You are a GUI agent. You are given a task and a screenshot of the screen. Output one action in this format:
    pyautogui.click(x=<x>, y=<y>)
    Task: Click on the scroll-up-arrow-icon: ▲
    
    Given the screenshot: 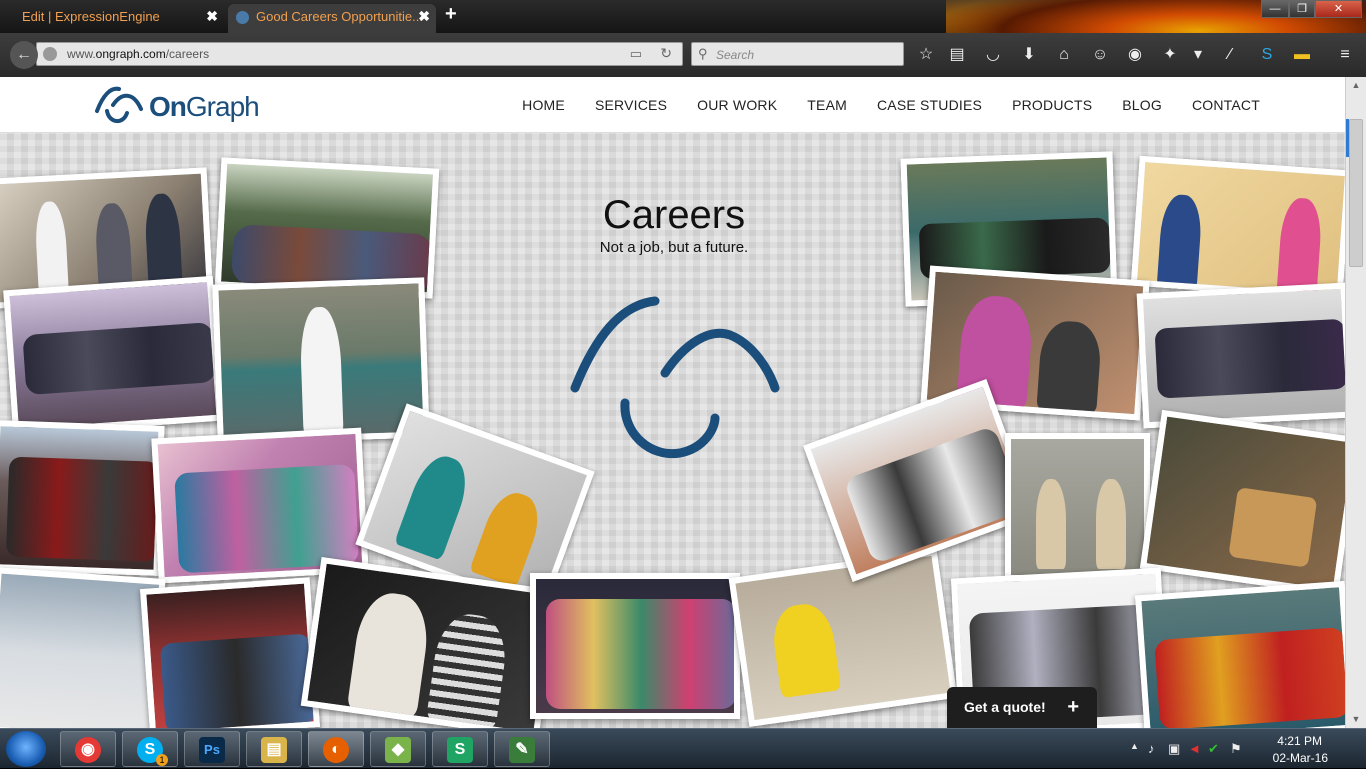 What is the action you would take?
    pyautogui.click(x=1356, y=85)
    